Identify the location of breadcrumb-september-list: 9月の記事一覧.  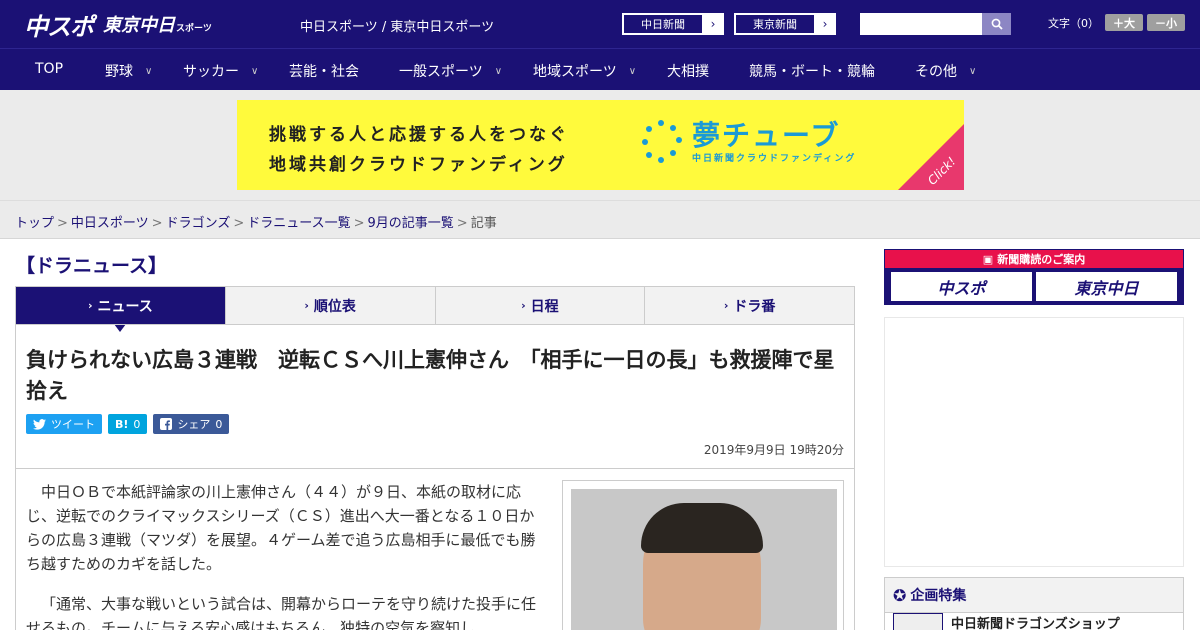
(411, 223).